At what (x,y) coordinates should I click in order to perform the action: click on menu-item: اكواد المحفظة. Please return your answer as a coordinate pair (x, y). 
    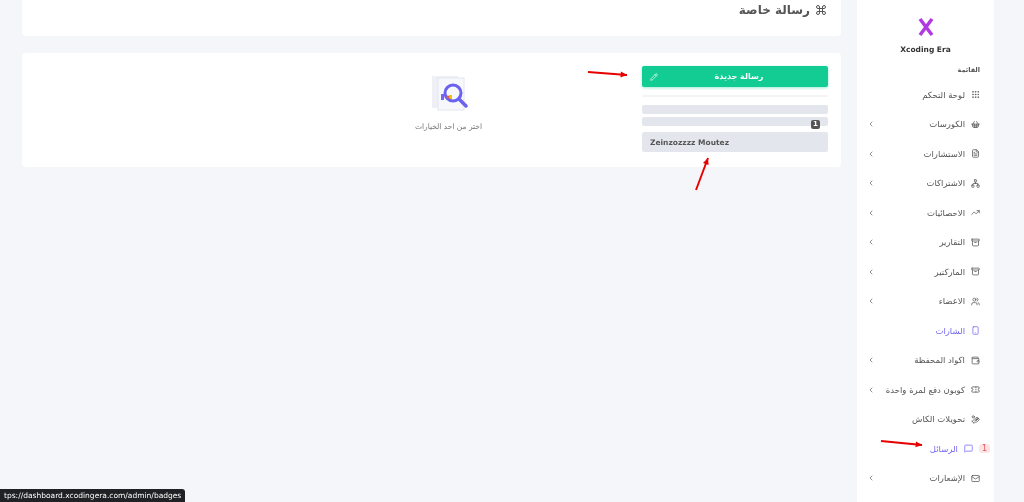
    Looking at the image, I should click on (925, 360).